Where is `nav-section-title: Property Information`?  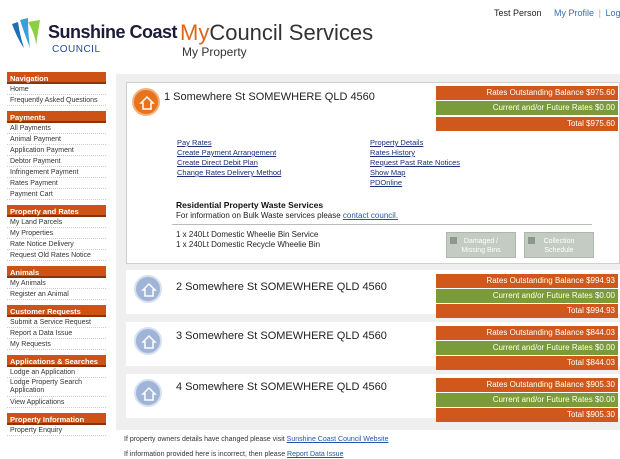
nav-section-title: Property Information is located at coordinates (56, 419).